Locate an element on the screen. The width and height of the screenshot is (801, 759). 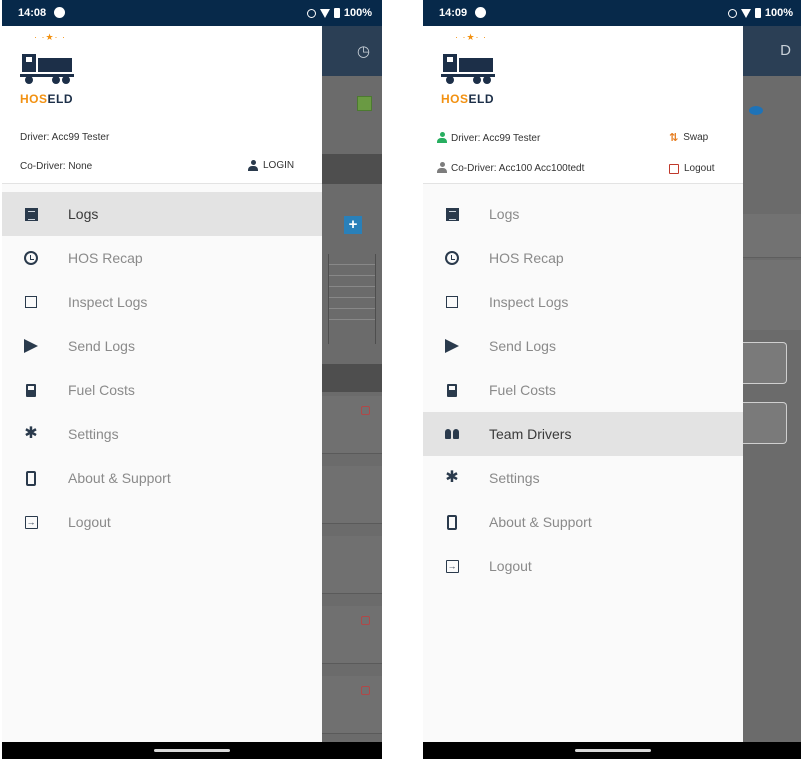
codriver-logout-button: Logout is located at coordinates (692, 168).